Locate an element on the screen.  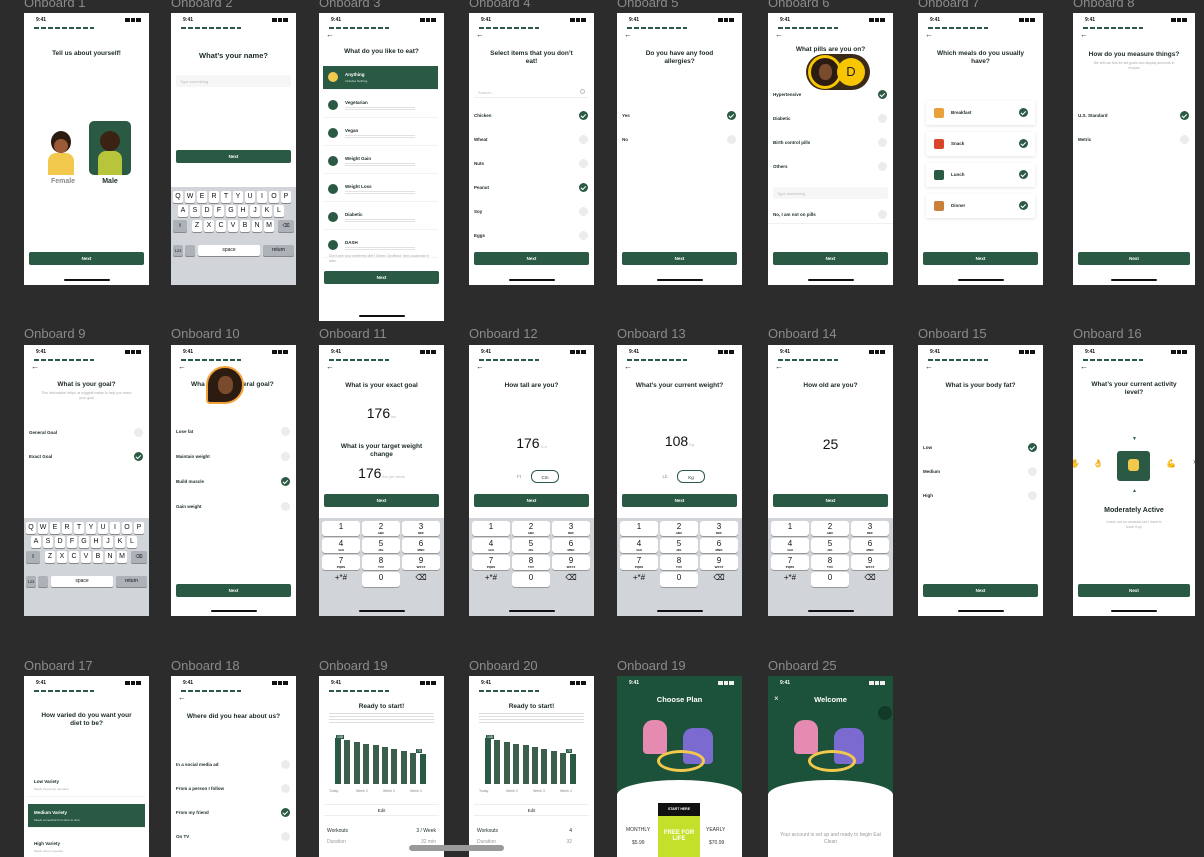
variety-option: High Variety Meals rarely repeated is located at coordinates (86, 846).